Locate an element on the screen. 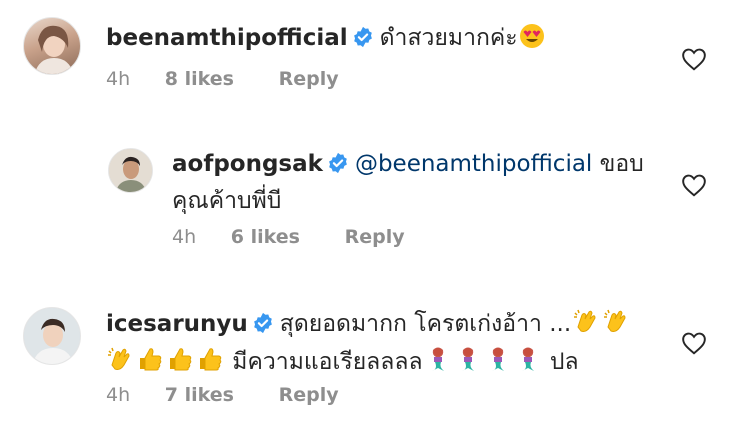 The image size is (750, 431). comment-text-line2: คุณค้าบพี่บี is located at coordinates (227, 201).